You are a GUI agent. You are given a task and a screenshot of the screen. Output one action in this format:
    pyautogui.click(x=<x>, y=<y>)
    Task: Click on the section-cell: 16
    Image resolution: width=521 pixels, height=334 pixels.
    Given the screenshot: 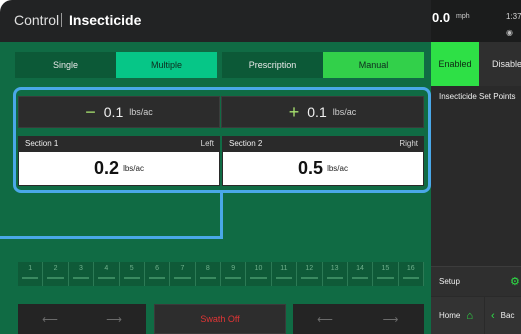 What is the action you would take?
    pyautogui.click(x=411, y=274)
    